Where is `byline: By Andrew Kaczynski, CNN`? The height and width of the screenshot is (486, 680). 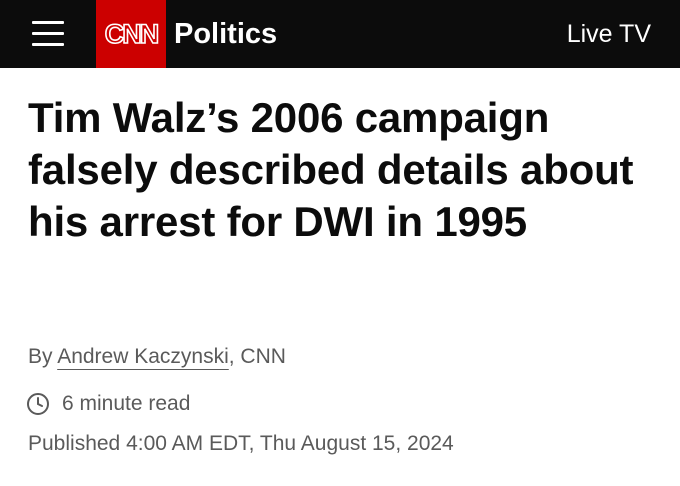
byline: By Andrew Kaczynski, CNN is located at coordinates (157, 357).